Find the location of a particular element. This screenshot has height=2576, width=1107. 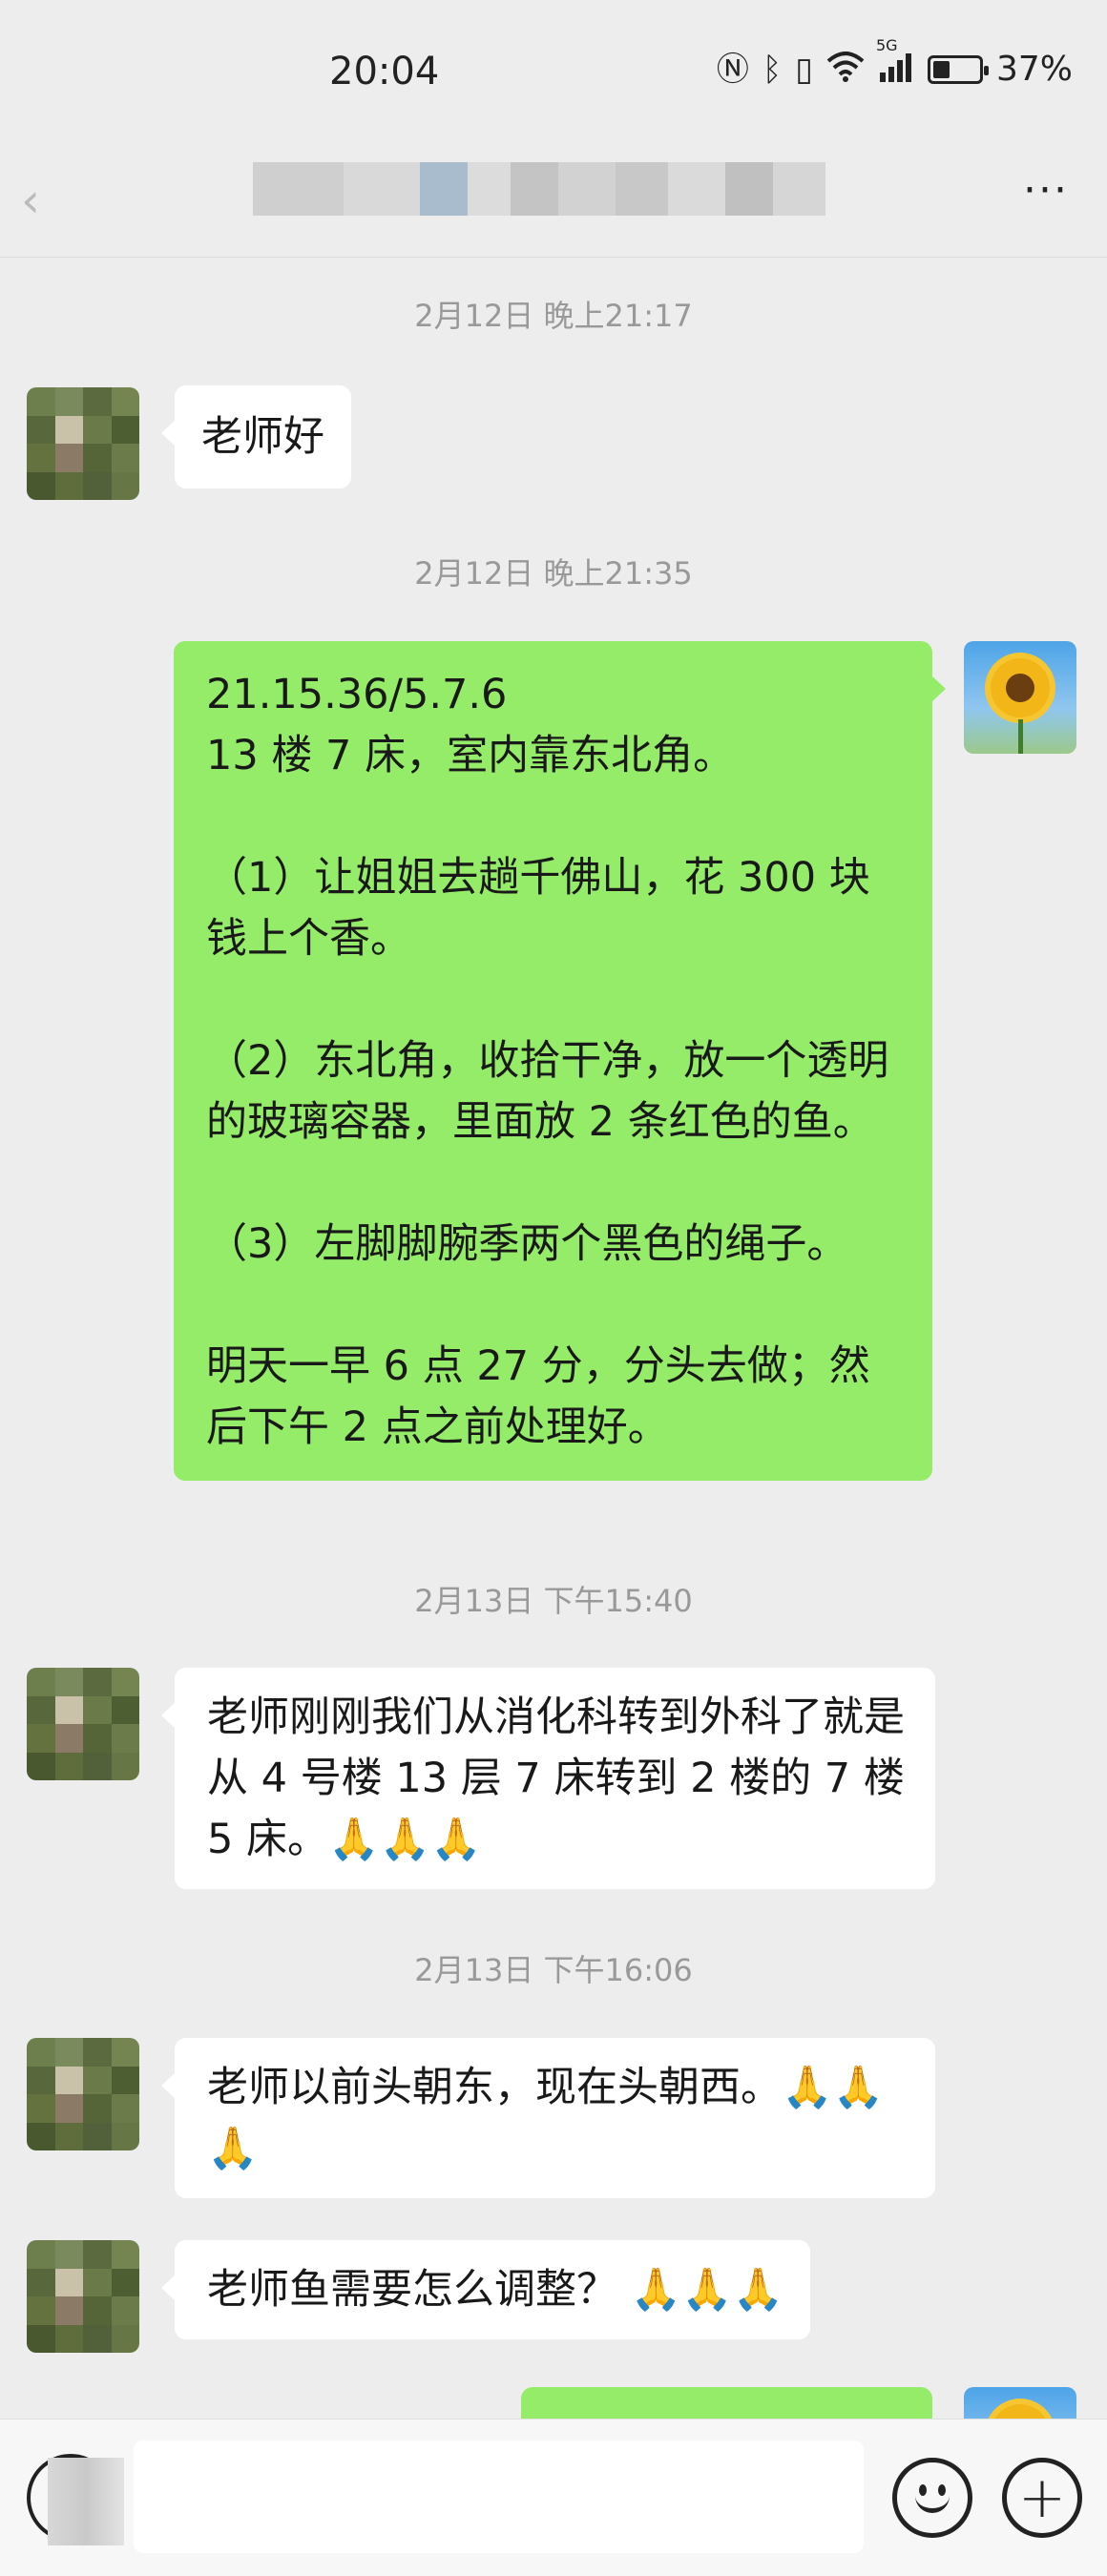

bluetooth-icon: ᛒ is located at coordinates (772, 69).